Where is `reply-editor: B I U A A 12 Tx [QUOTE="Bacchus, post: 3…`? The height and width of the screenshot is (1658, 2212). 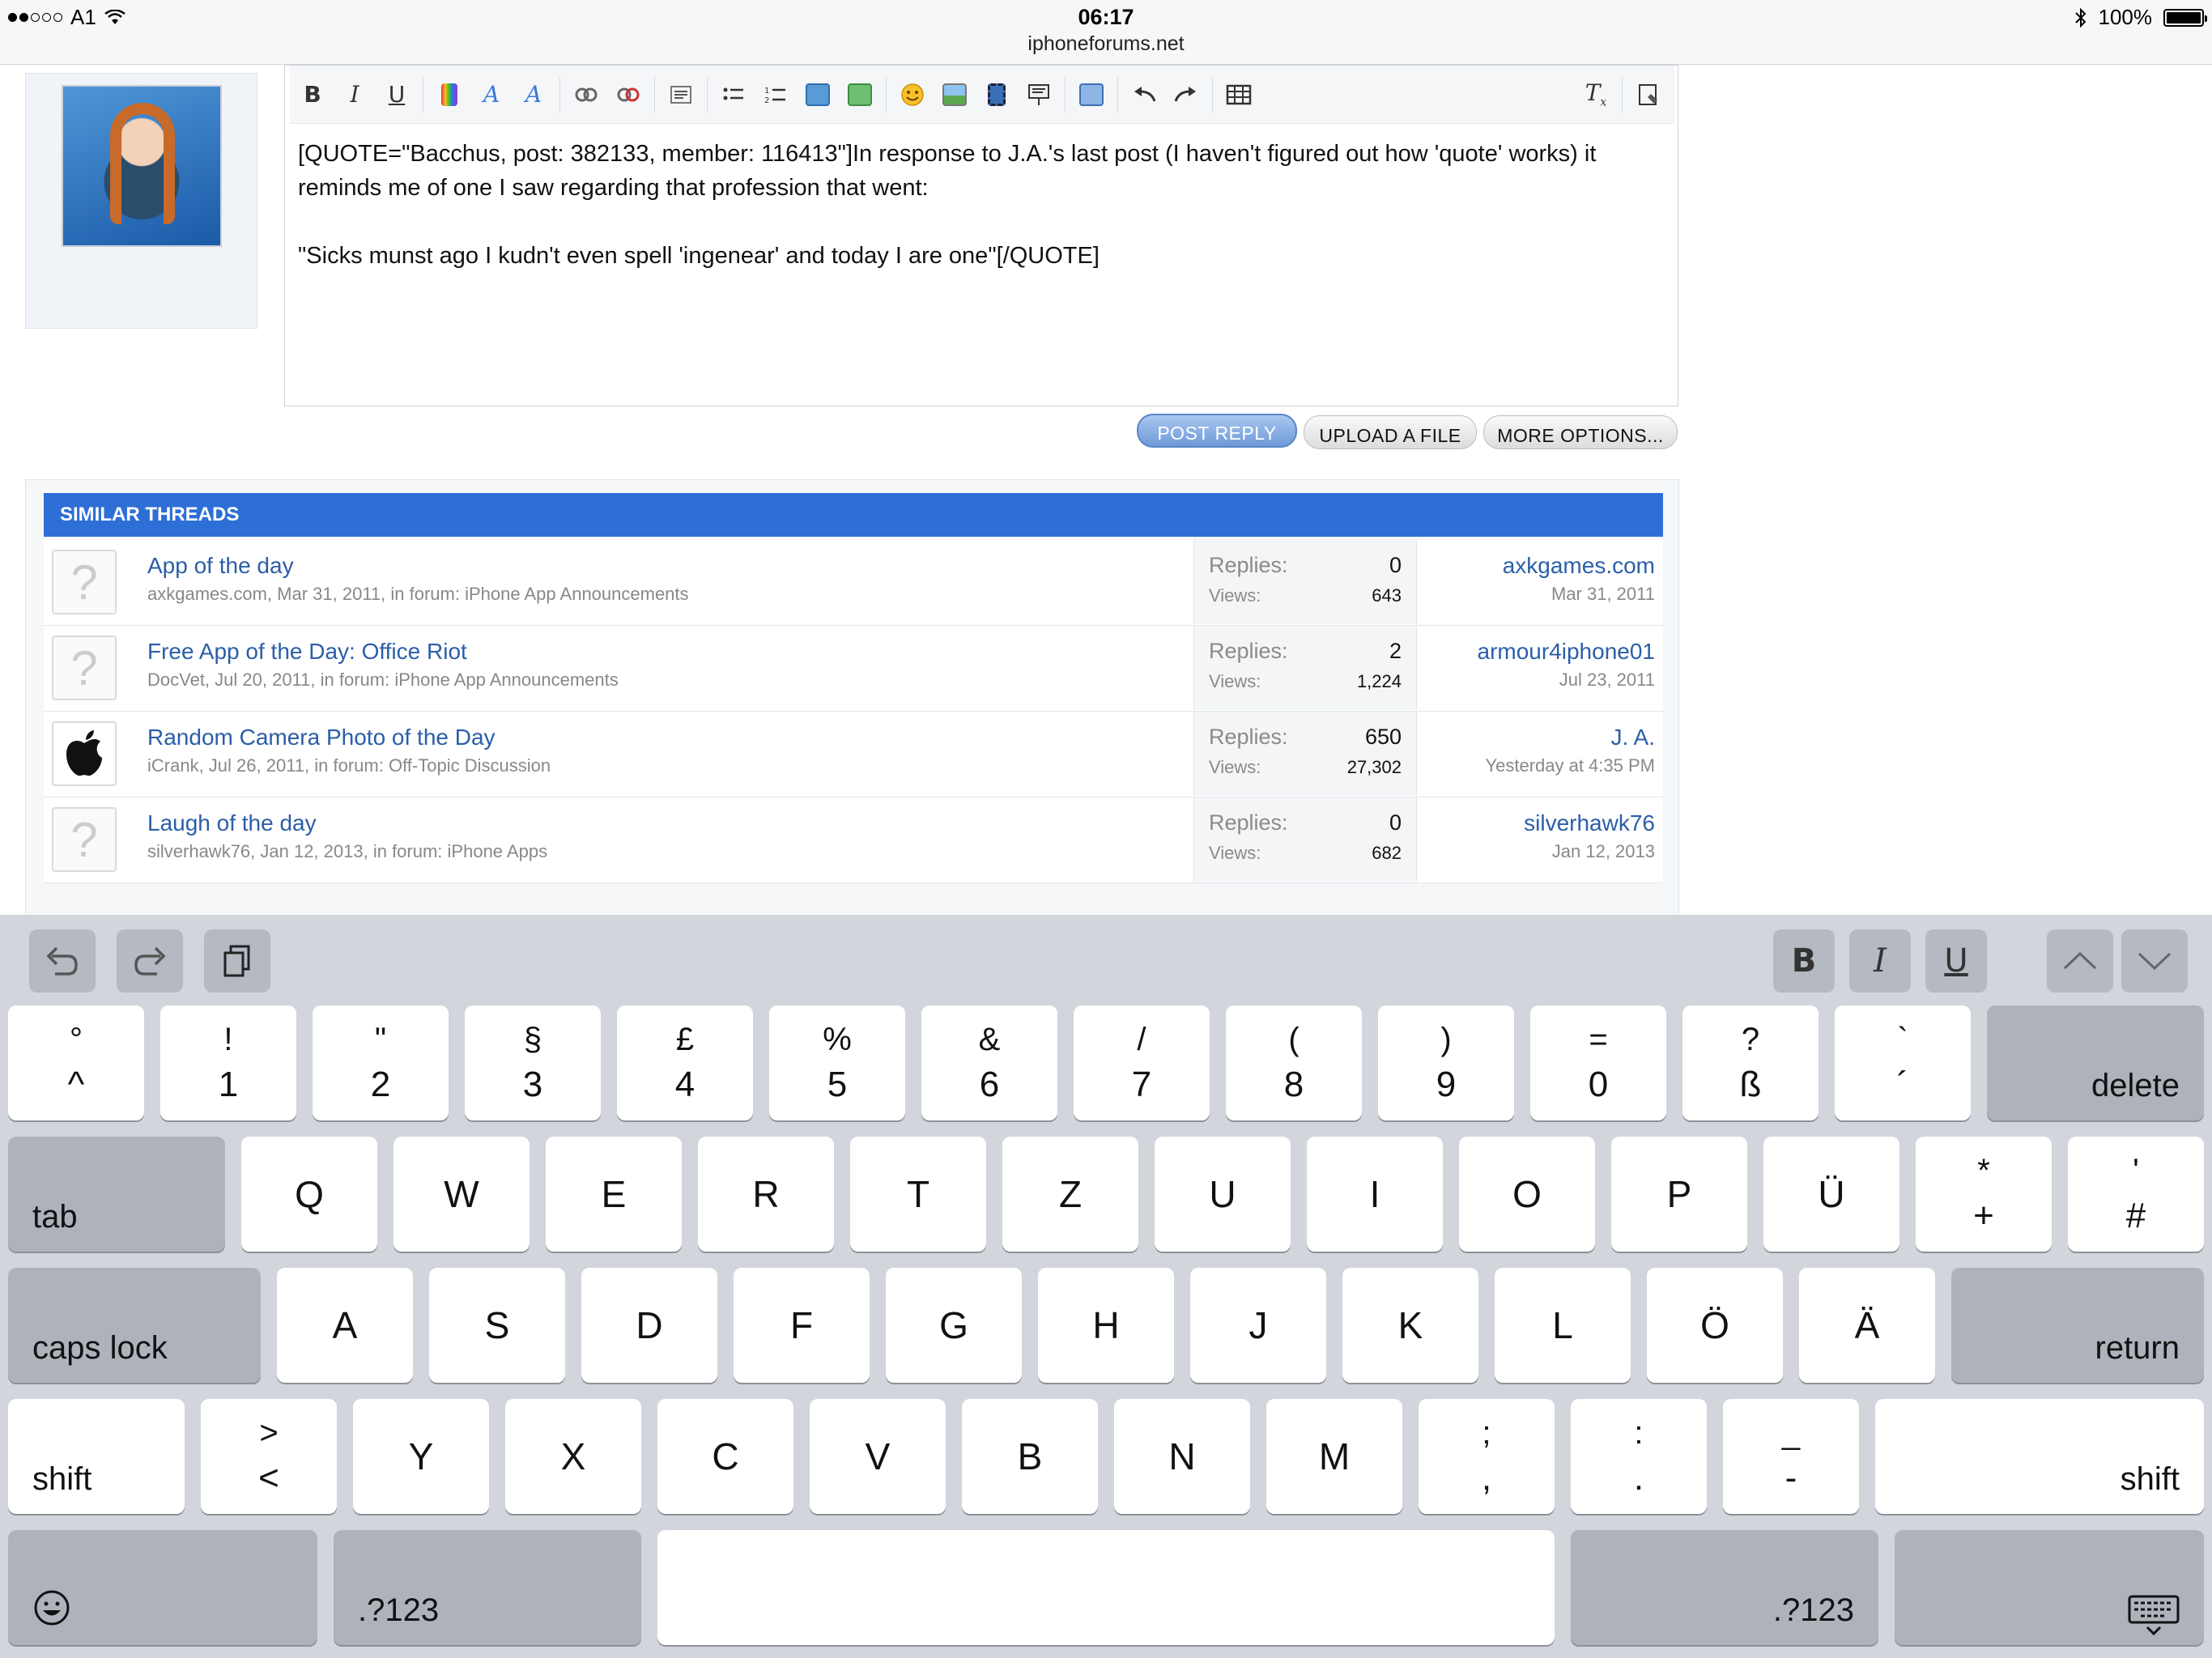 reply-editor: B I U A A 12 Tx [QUOTE="Bacchus, post: 3… is located at coordinates (981, 235).